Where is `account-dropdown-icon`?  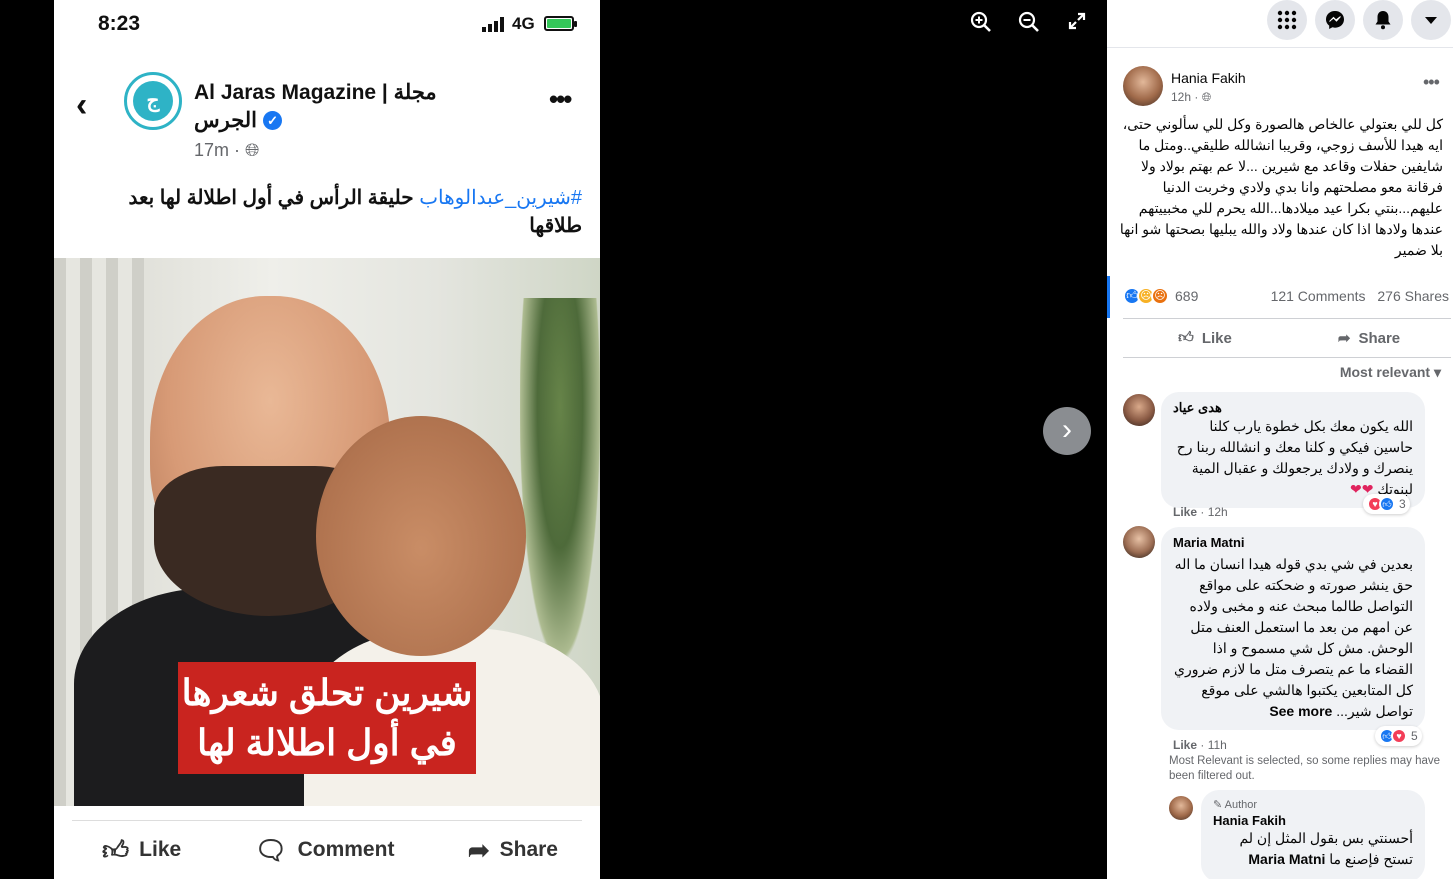 account-dropdown-icon is located at coordinates (1431, 20).